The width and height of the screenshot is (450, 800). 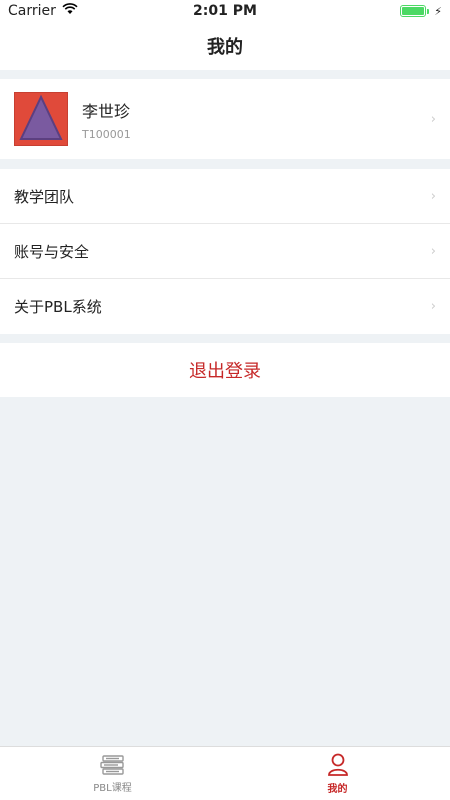 I want to click on menu-item-account-security: 账号与安全 ›, so click(x=225, y=251).